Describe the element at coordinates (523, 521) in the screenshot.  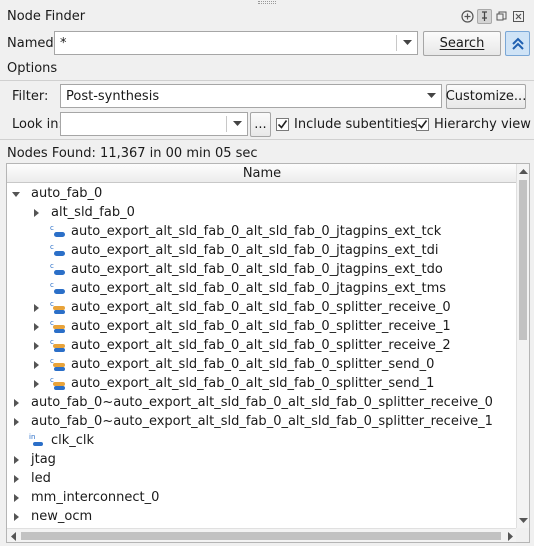
I see `scroll-down-icon` at that location.